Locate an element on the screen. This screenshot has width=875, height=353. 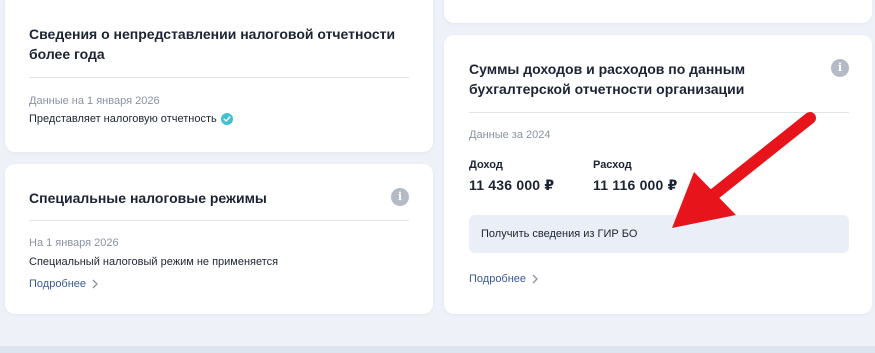
special-tax-regimes-title: Специальные налоговые режимы is located at coordinates (148, 198).